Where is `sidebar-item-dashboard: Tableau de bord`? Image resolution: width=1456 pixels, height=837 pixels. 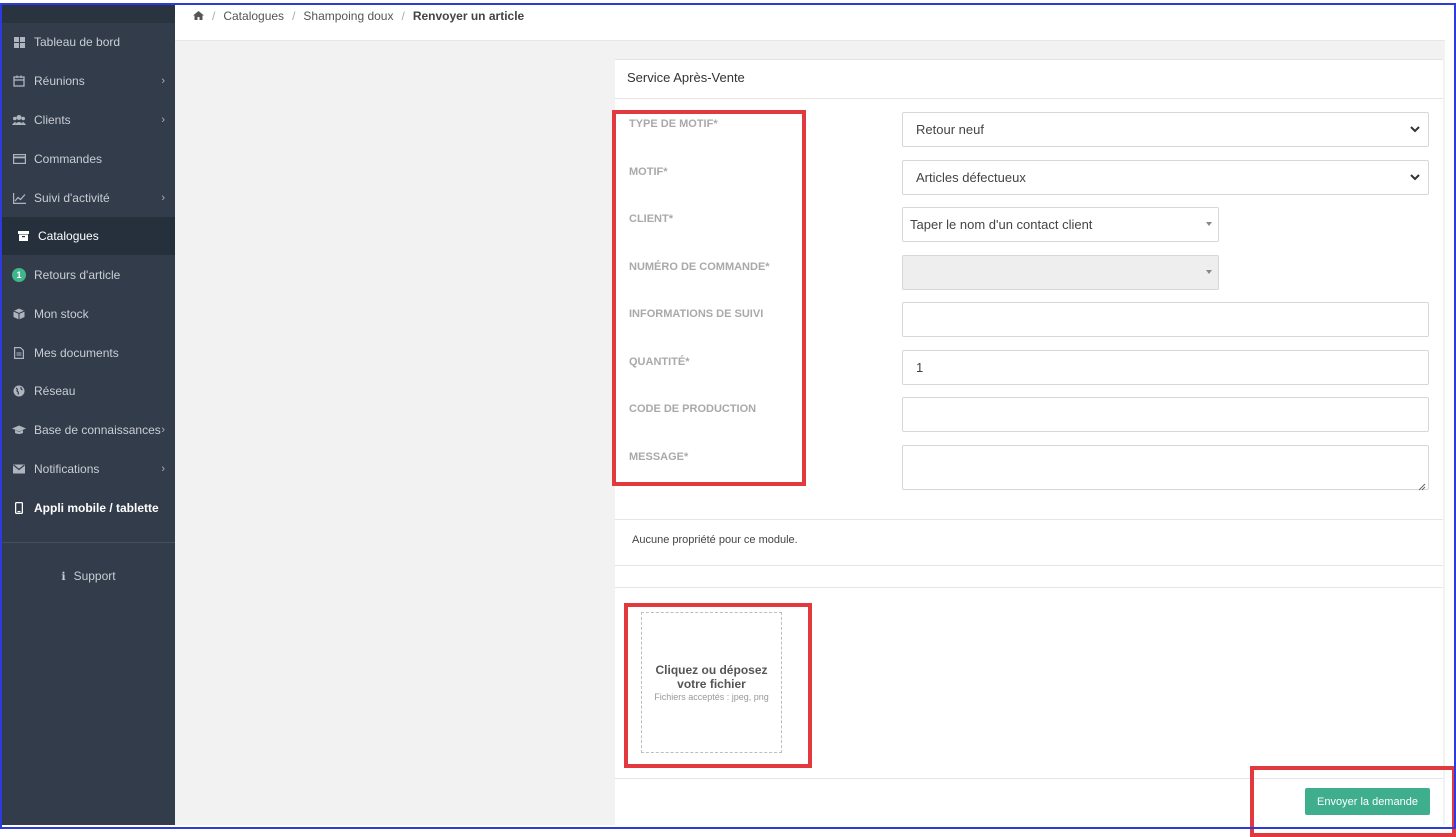 sidebar-item-dashboard: Tableau de bord is located at coordinates (88, 42).